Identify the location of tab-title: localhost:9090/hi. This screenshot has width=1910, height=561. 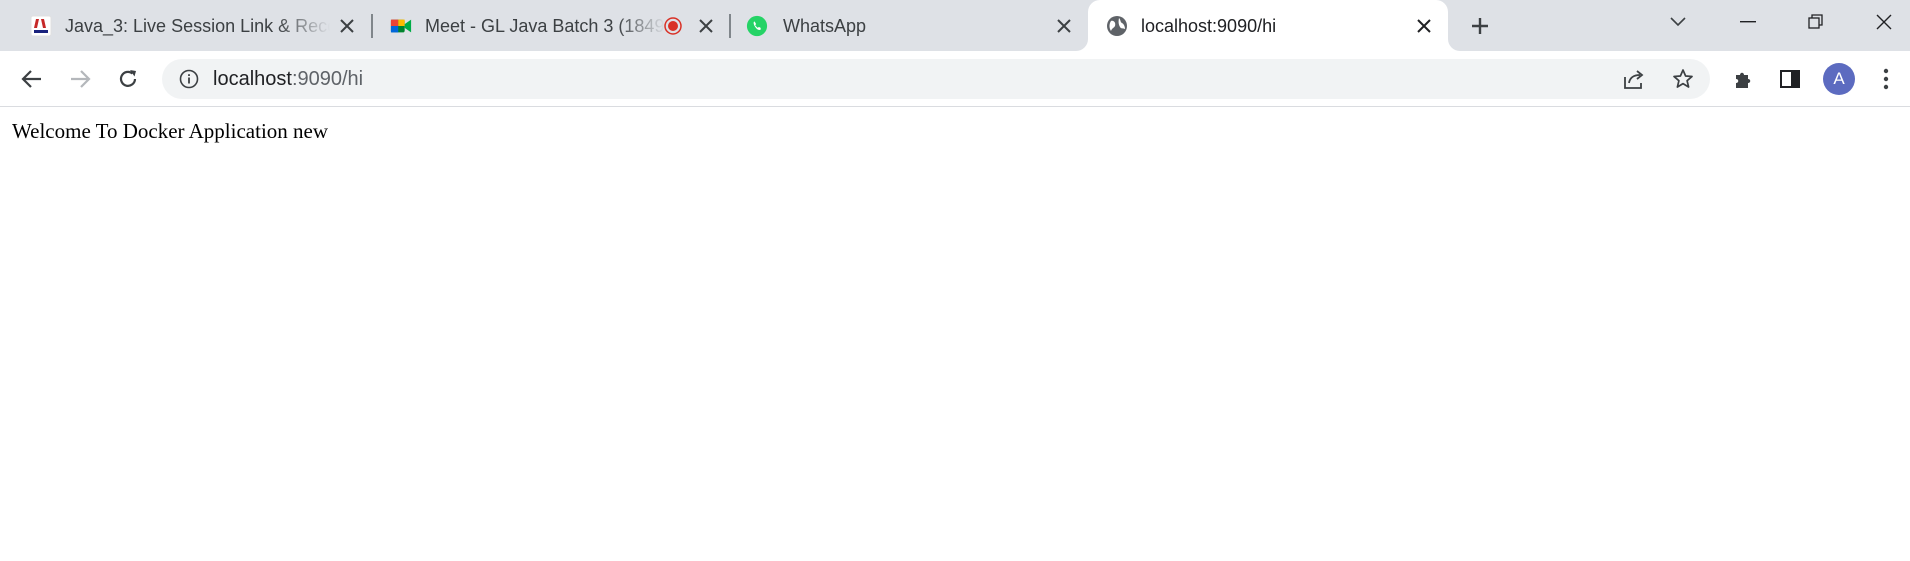
(1209, 26).